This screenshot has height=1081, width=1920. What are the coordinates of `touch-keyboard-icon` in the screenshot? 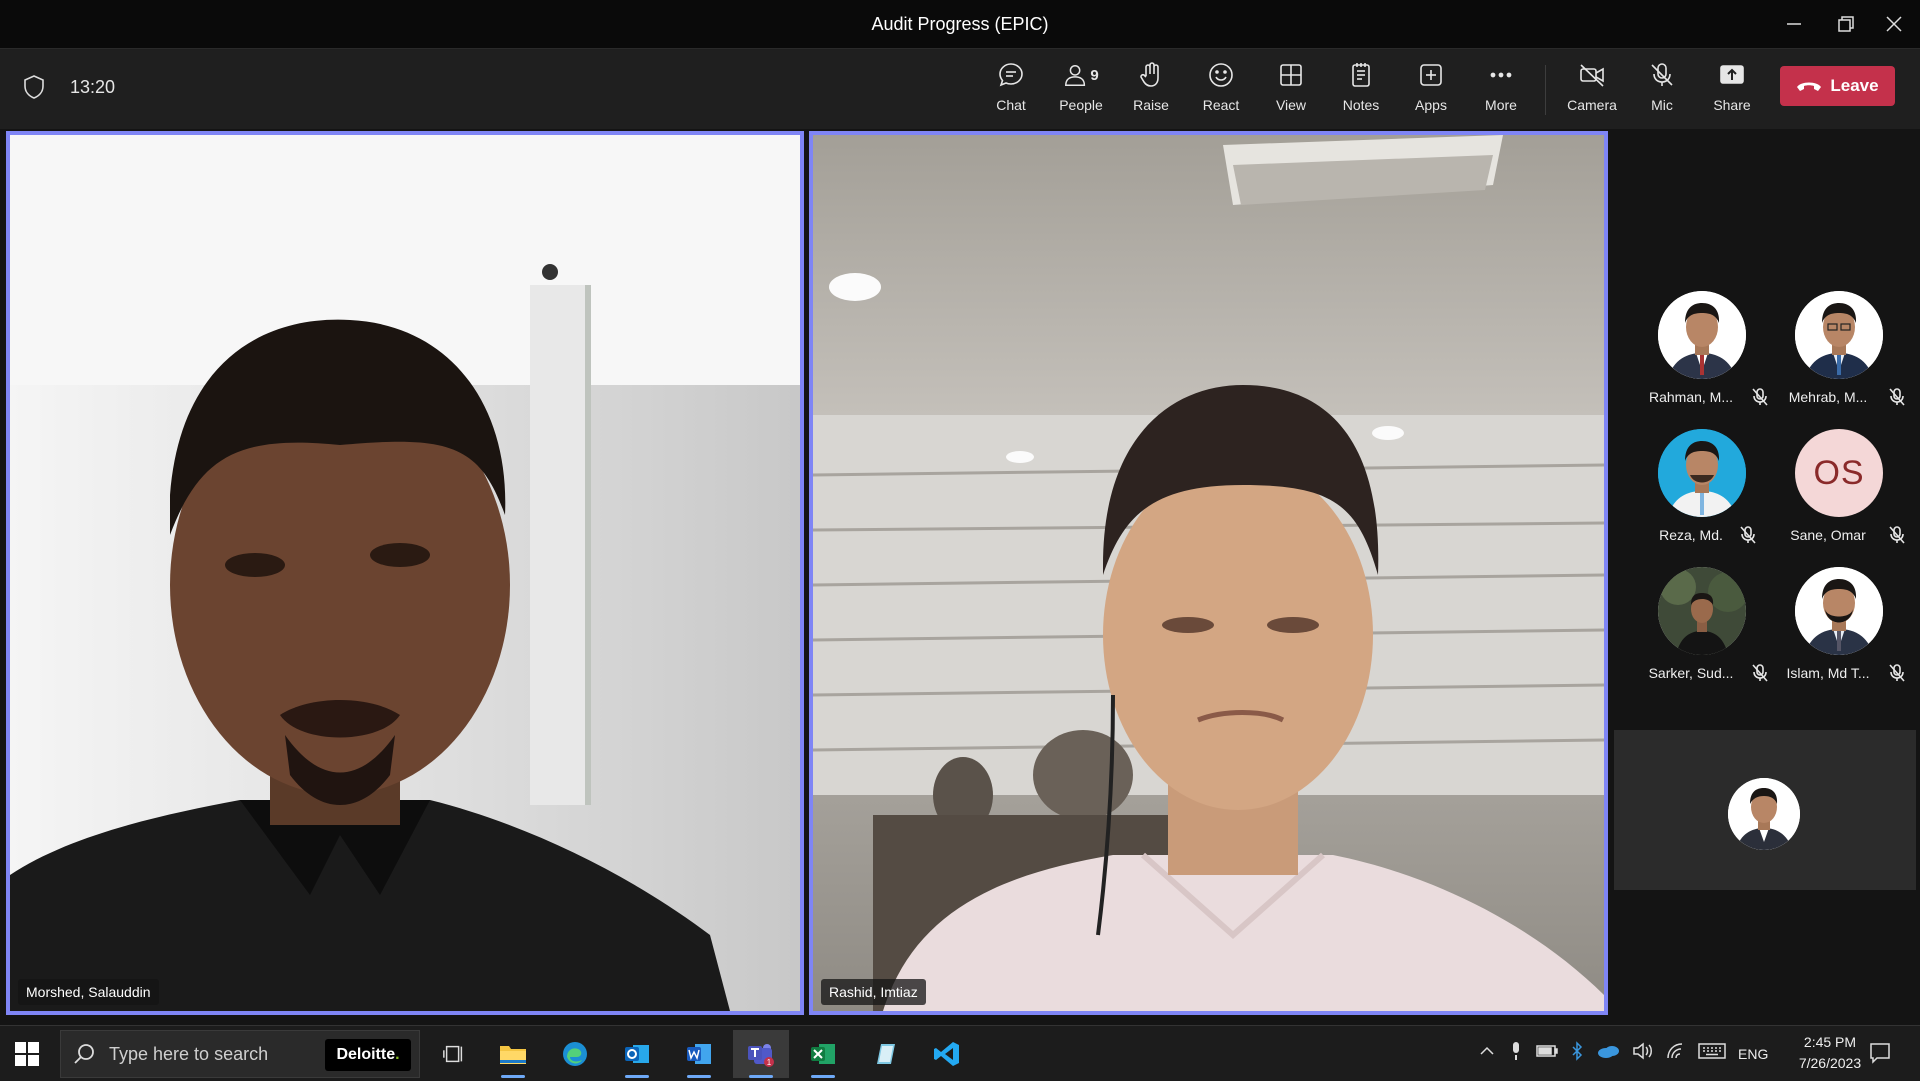 It's located at (1712, 1053).